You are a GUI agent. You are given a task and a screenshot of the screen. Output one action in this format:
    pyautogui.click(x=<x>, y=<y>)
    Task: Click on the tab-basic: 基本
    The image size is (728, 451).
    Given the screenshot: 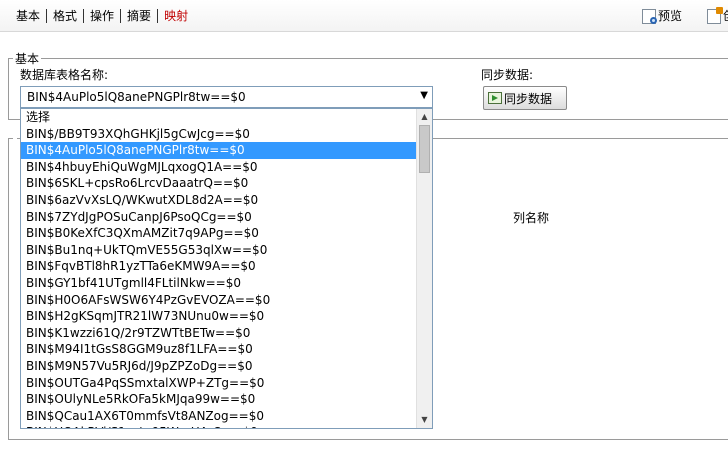 What is the action you would take?
    pyautogui.click(x=28, y=16)
    